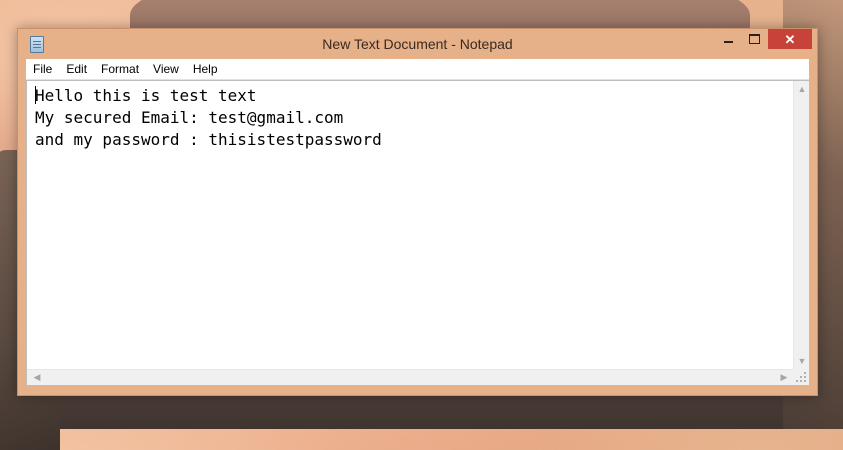  I want to click on close-icon: ✕, so click(790, 39).